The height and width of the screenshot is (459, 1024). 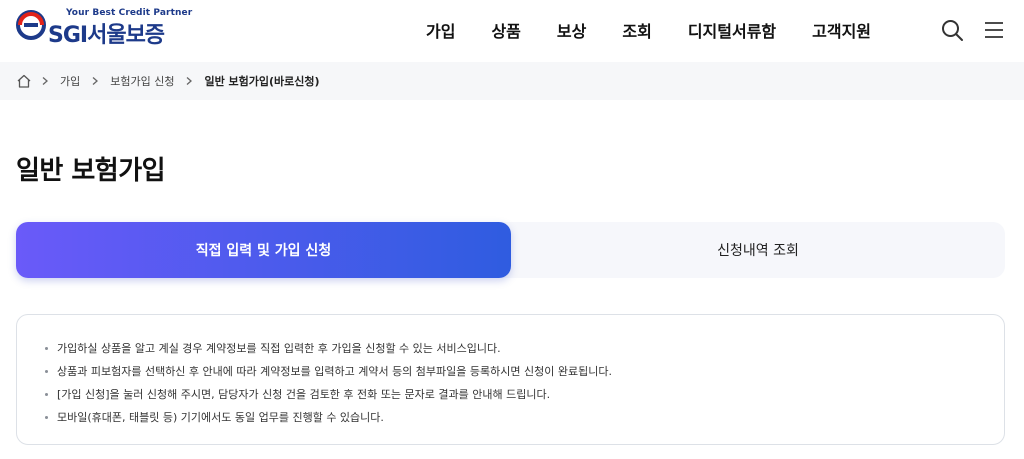 I want to click on tab-application-history: 신청내역 조회, so click(x=758, y=250).